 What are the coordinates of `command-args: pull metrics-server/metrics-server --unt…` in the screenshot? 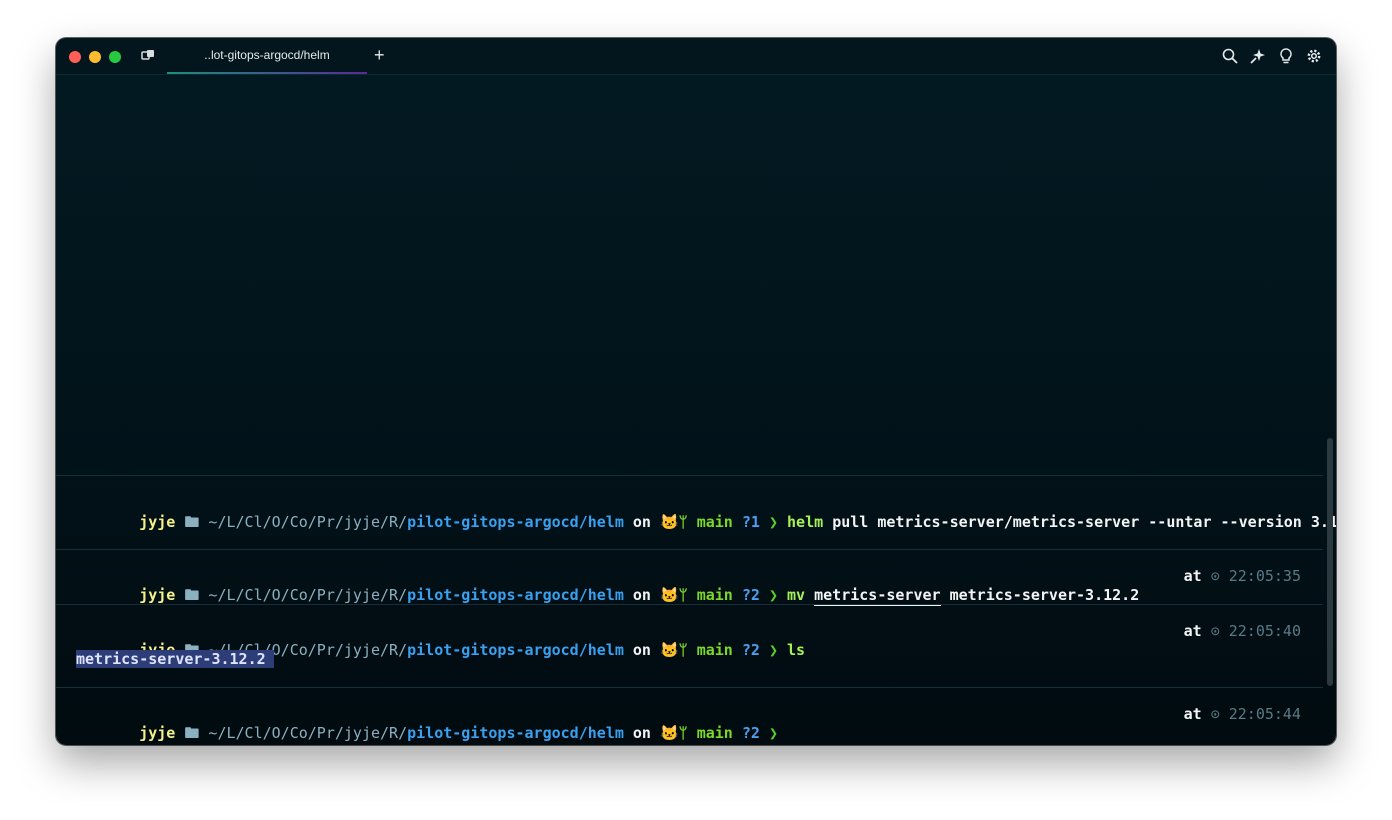 It's located at (1084, 522).